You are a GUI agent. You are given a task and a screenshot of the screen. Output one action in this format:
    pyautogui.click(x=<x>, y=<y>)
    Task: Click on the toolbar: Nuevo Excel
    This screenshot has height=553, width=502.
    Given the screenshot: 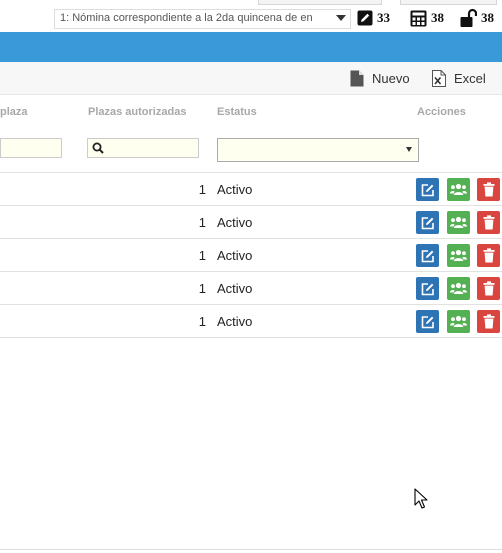 What is the action you would take?
    pyautogui.click(x=251, y=78)
    